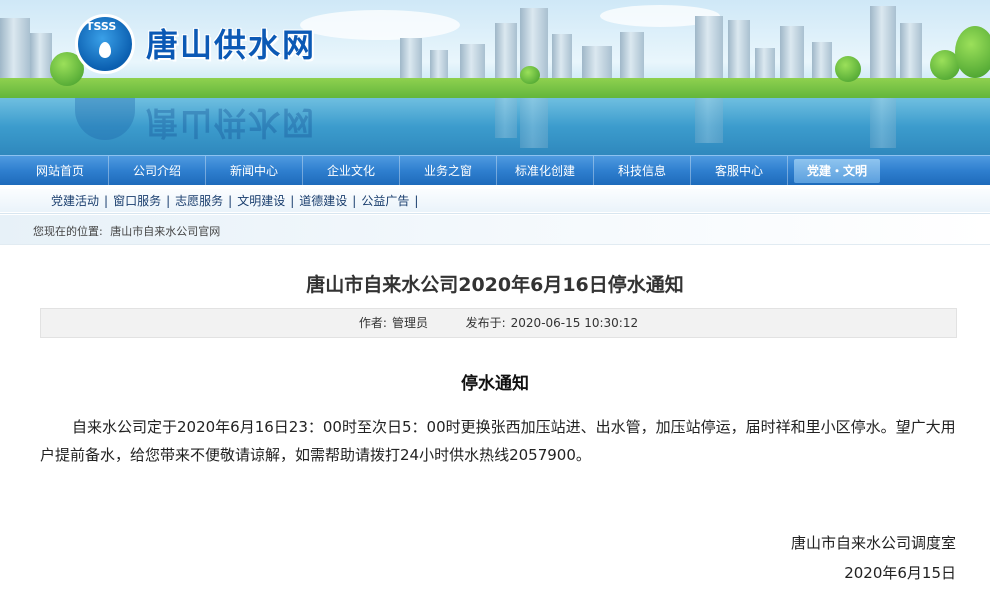  I want to click on subnav-item-civilization: 文明建设, so click(261, 200).